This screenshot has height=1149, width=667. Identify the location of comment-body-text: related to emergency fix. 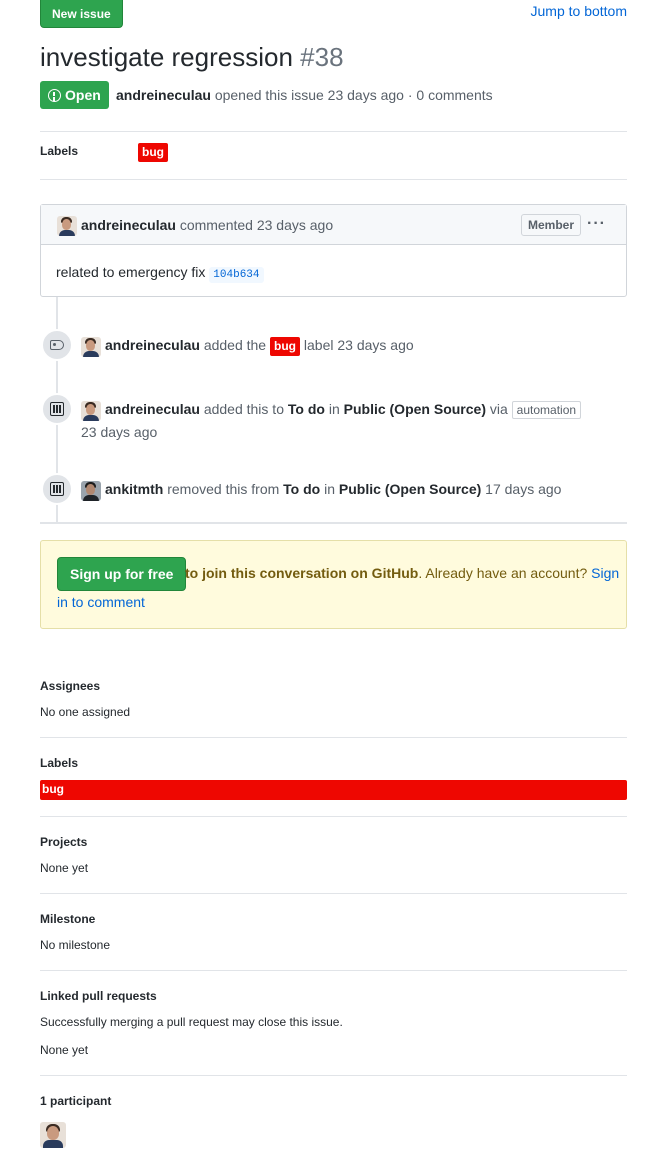
(131, 272).